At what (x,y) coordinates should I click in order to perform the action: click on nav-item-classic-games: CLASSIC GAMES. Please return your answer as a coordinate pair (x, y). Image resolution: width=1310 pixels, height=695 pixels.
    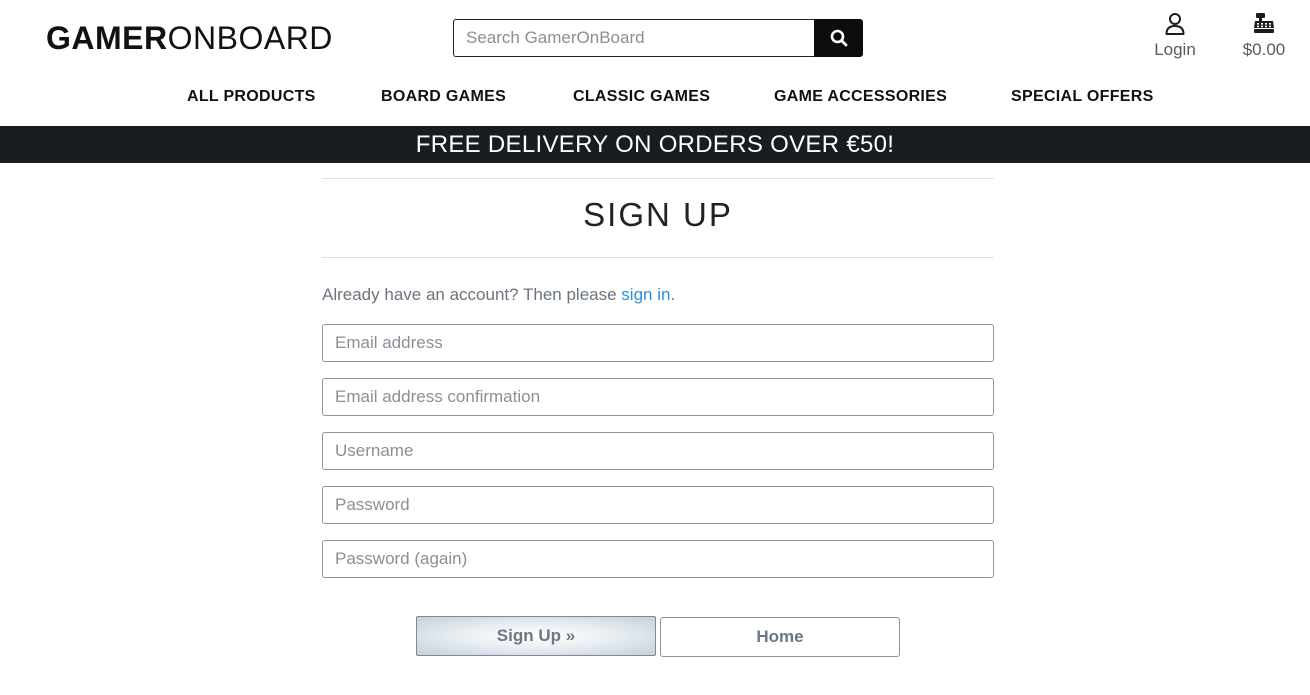
    Looking at the image, I should click on (641, 97).